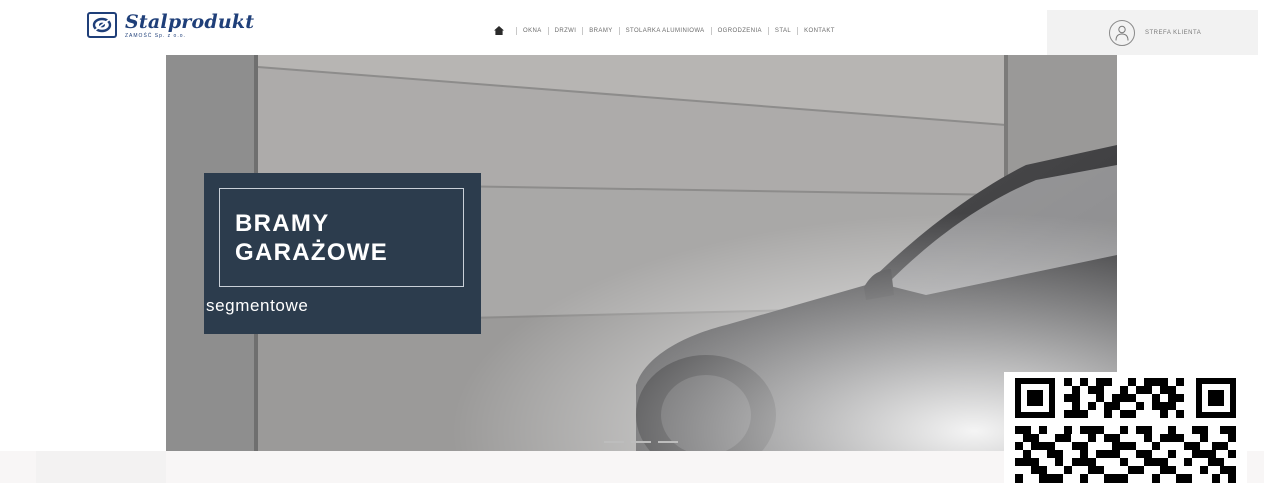  What do you see at coordinates (566, 31) in the screenshot?
I see `nav-item-drzwi: DRZWI` at bounding box center [566, 31].